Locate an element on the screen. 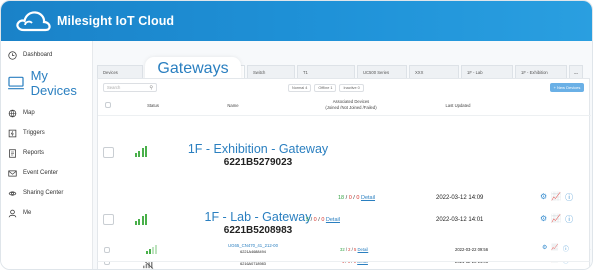  failed-count: 5 is located at coordinates (355, 249).